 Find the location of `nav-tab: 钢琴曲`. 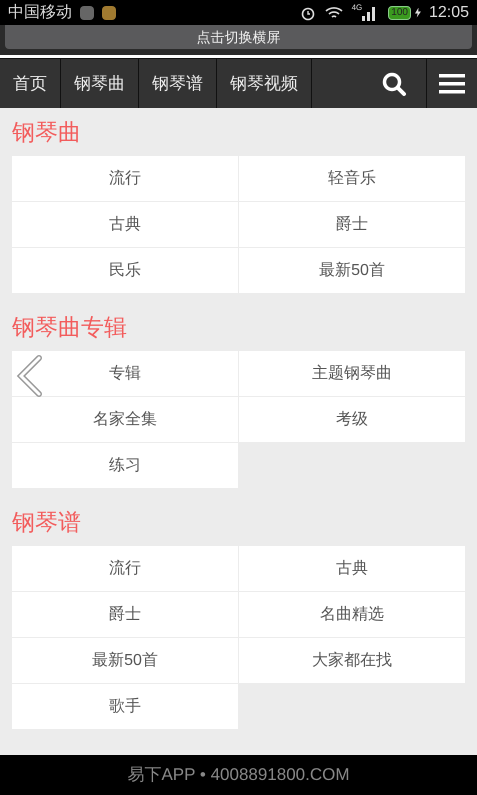

nav-tab: 钢琴曲 is located at coordinates (100, 83).